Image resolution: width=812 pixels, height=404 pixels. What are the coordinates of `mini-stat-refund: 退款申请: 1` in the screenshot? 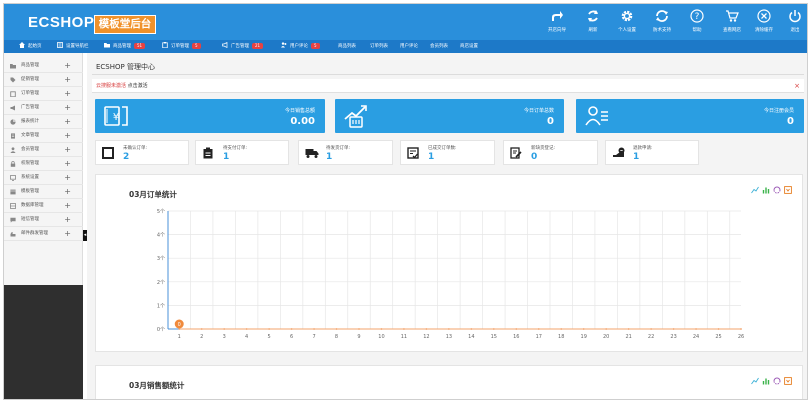 It's located at (652, 152).